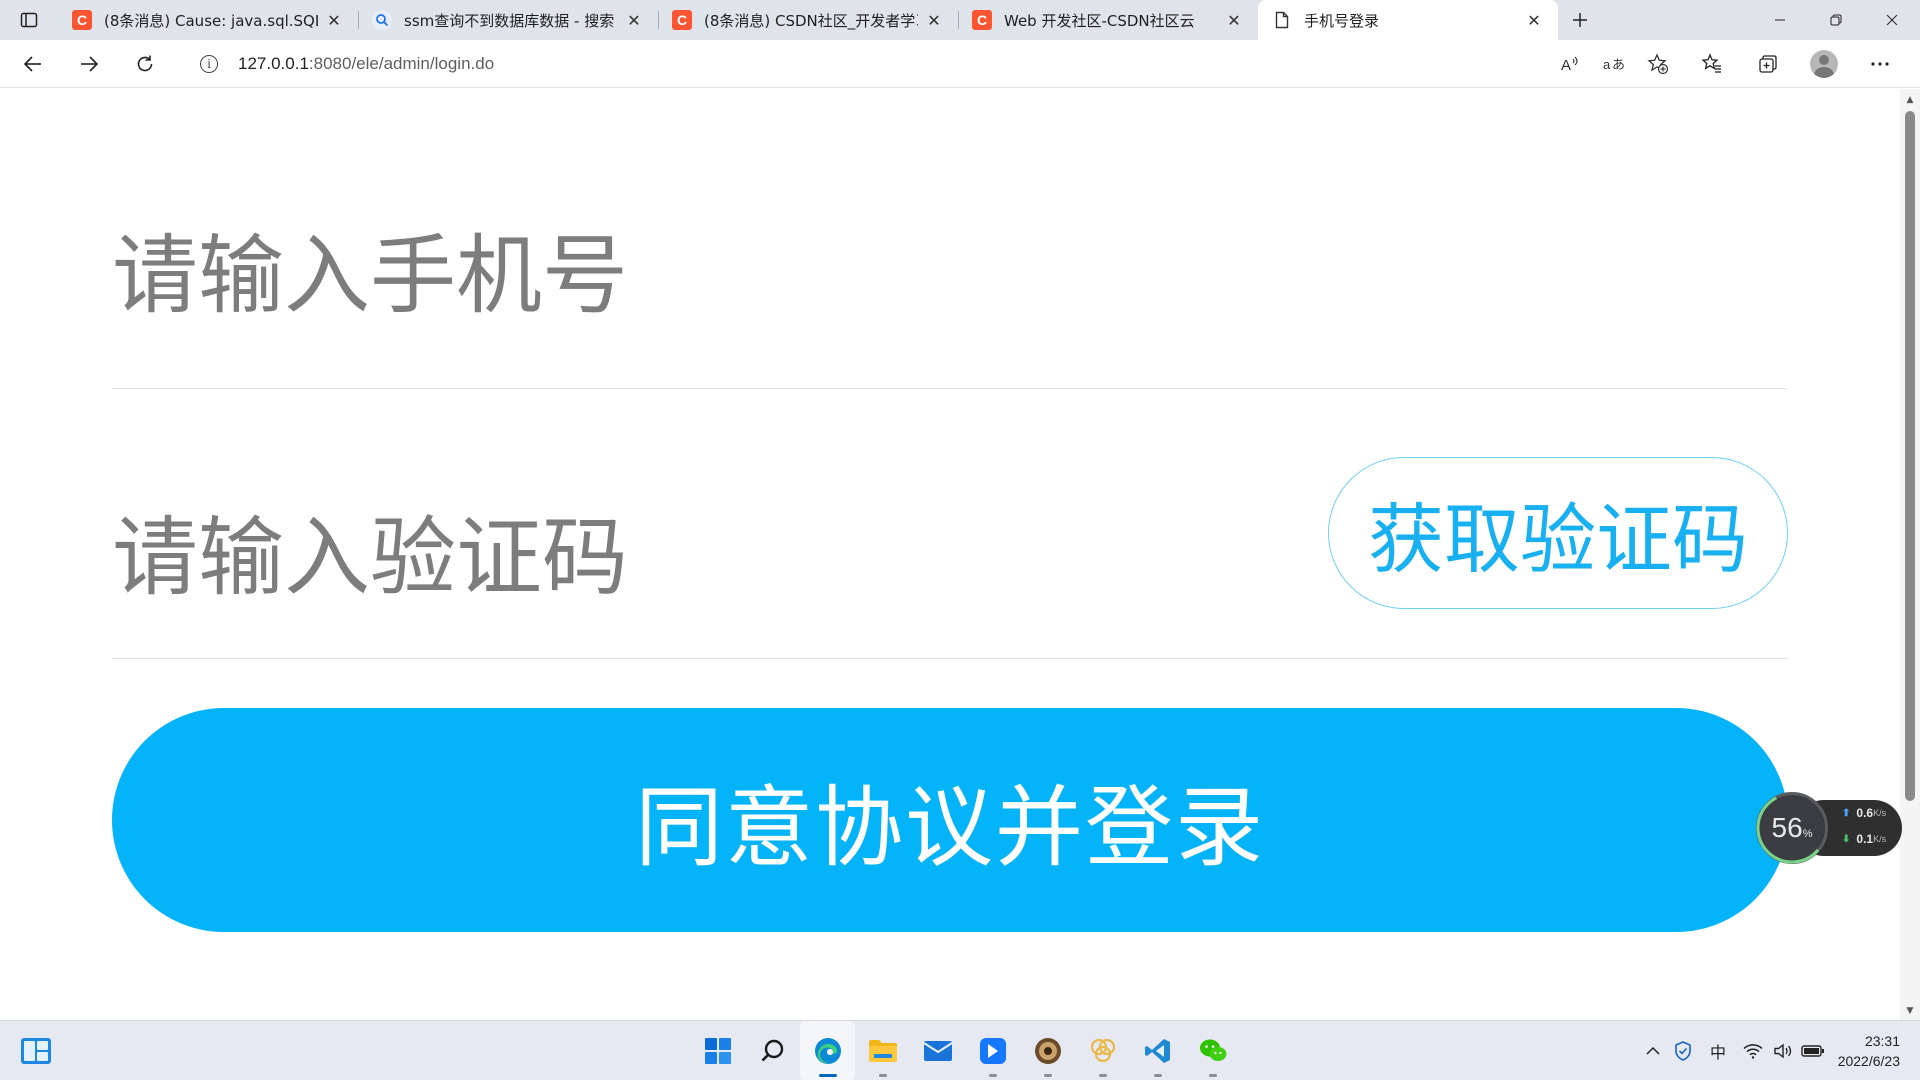 This screenshot has height=1081, width=1920. I want to click on battery-icon, so click(1812, 1051).